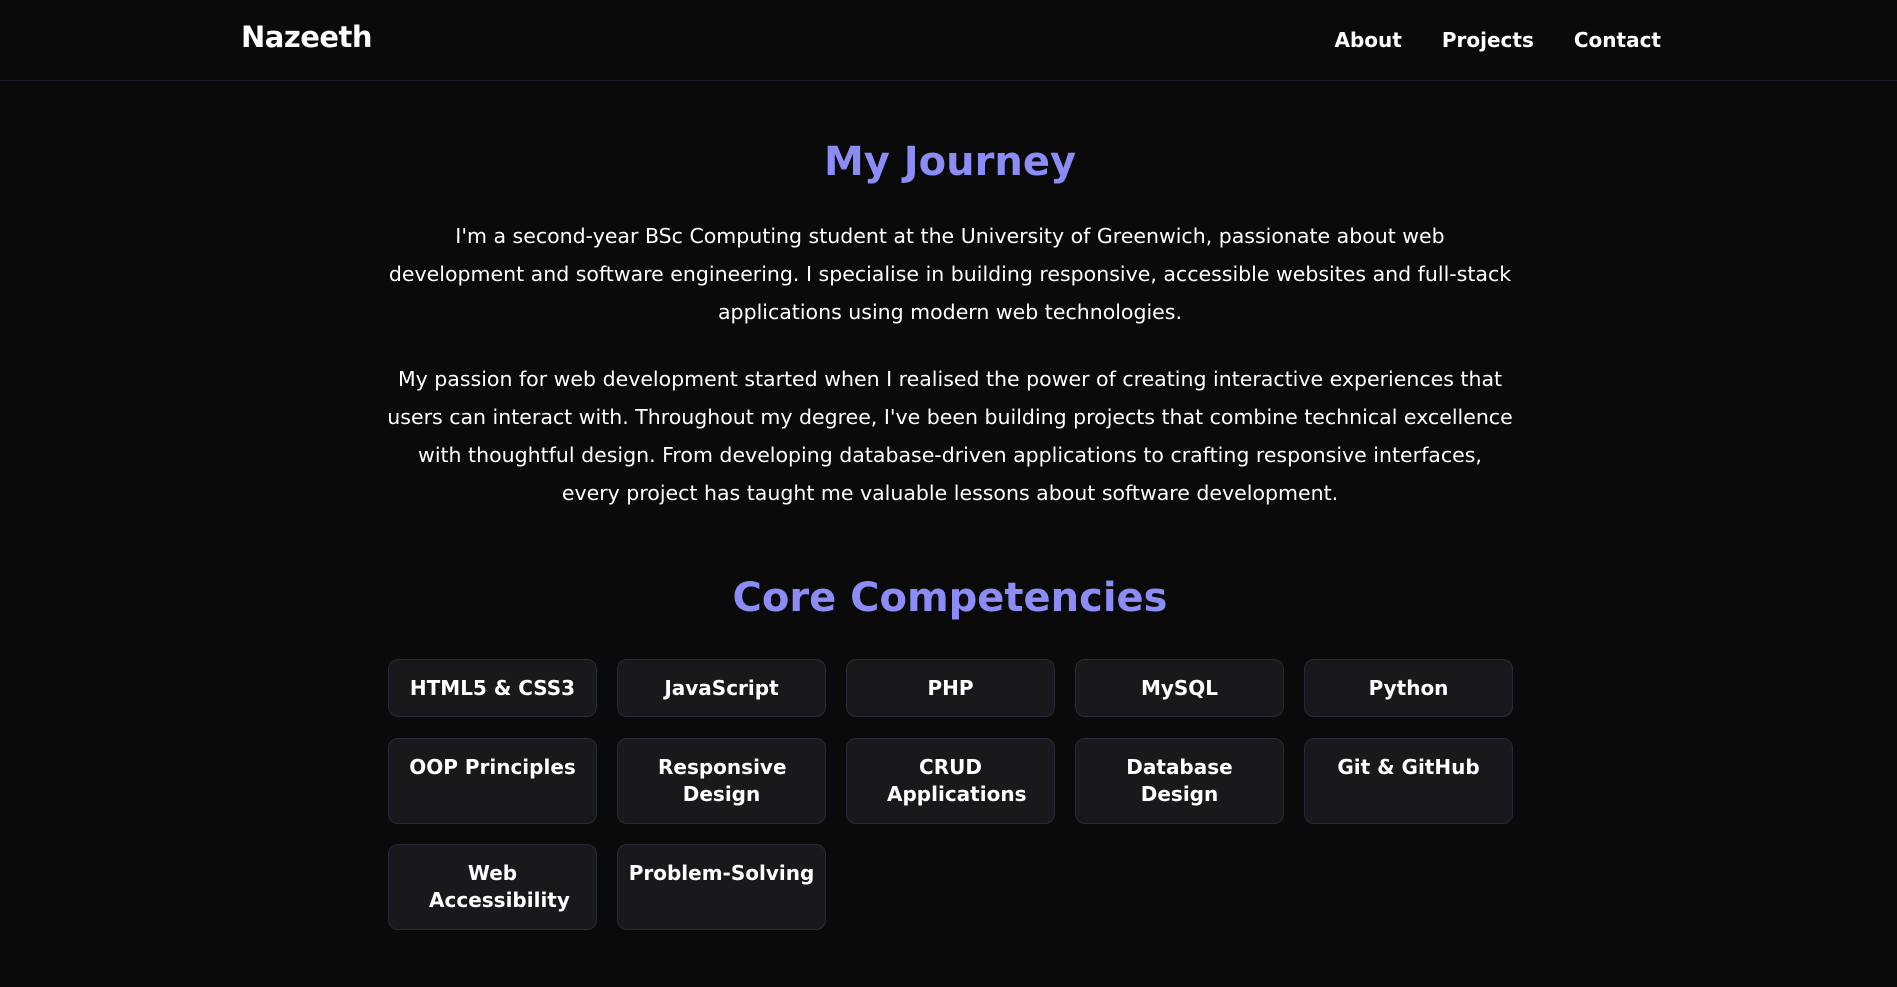 This screenshot has width=1897, height=987. What do you see at coordinates (950, 688) in the screenshot?
I see `competency-card: PHP` at bounding box center [950, 688].